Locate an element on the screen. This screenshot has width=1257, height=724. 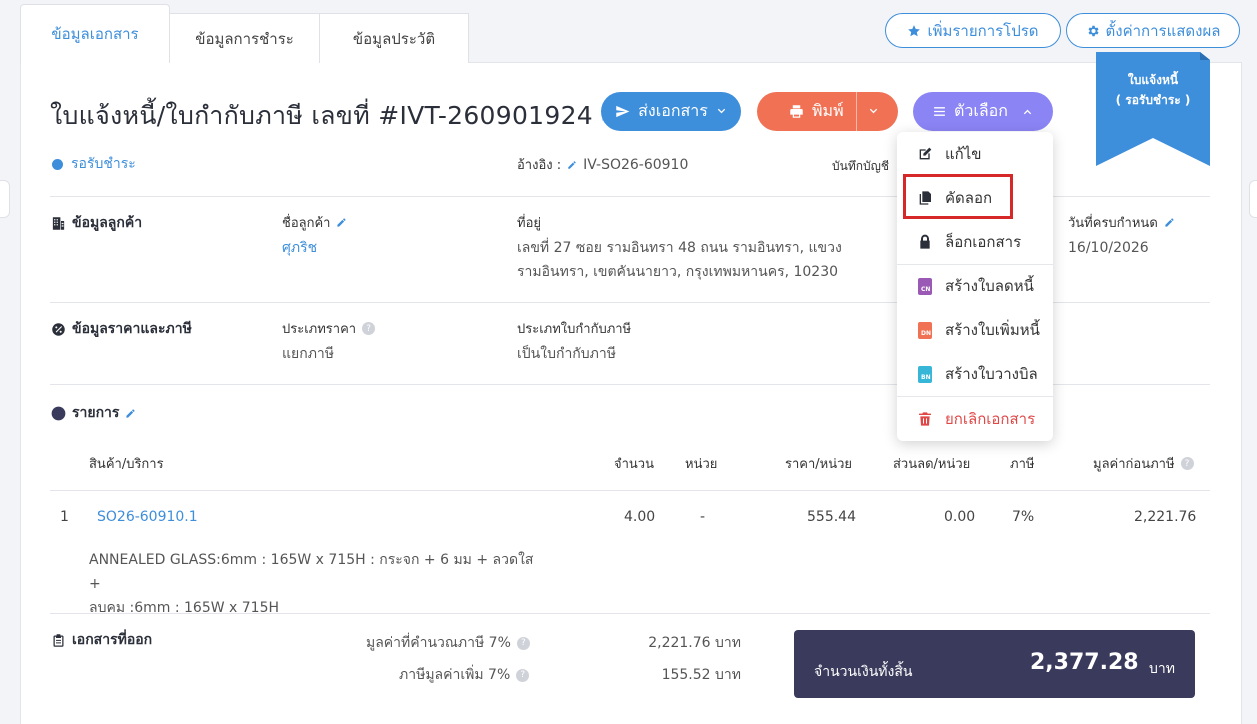
item-discount: 0.00 is located at coordinates (960, 517).